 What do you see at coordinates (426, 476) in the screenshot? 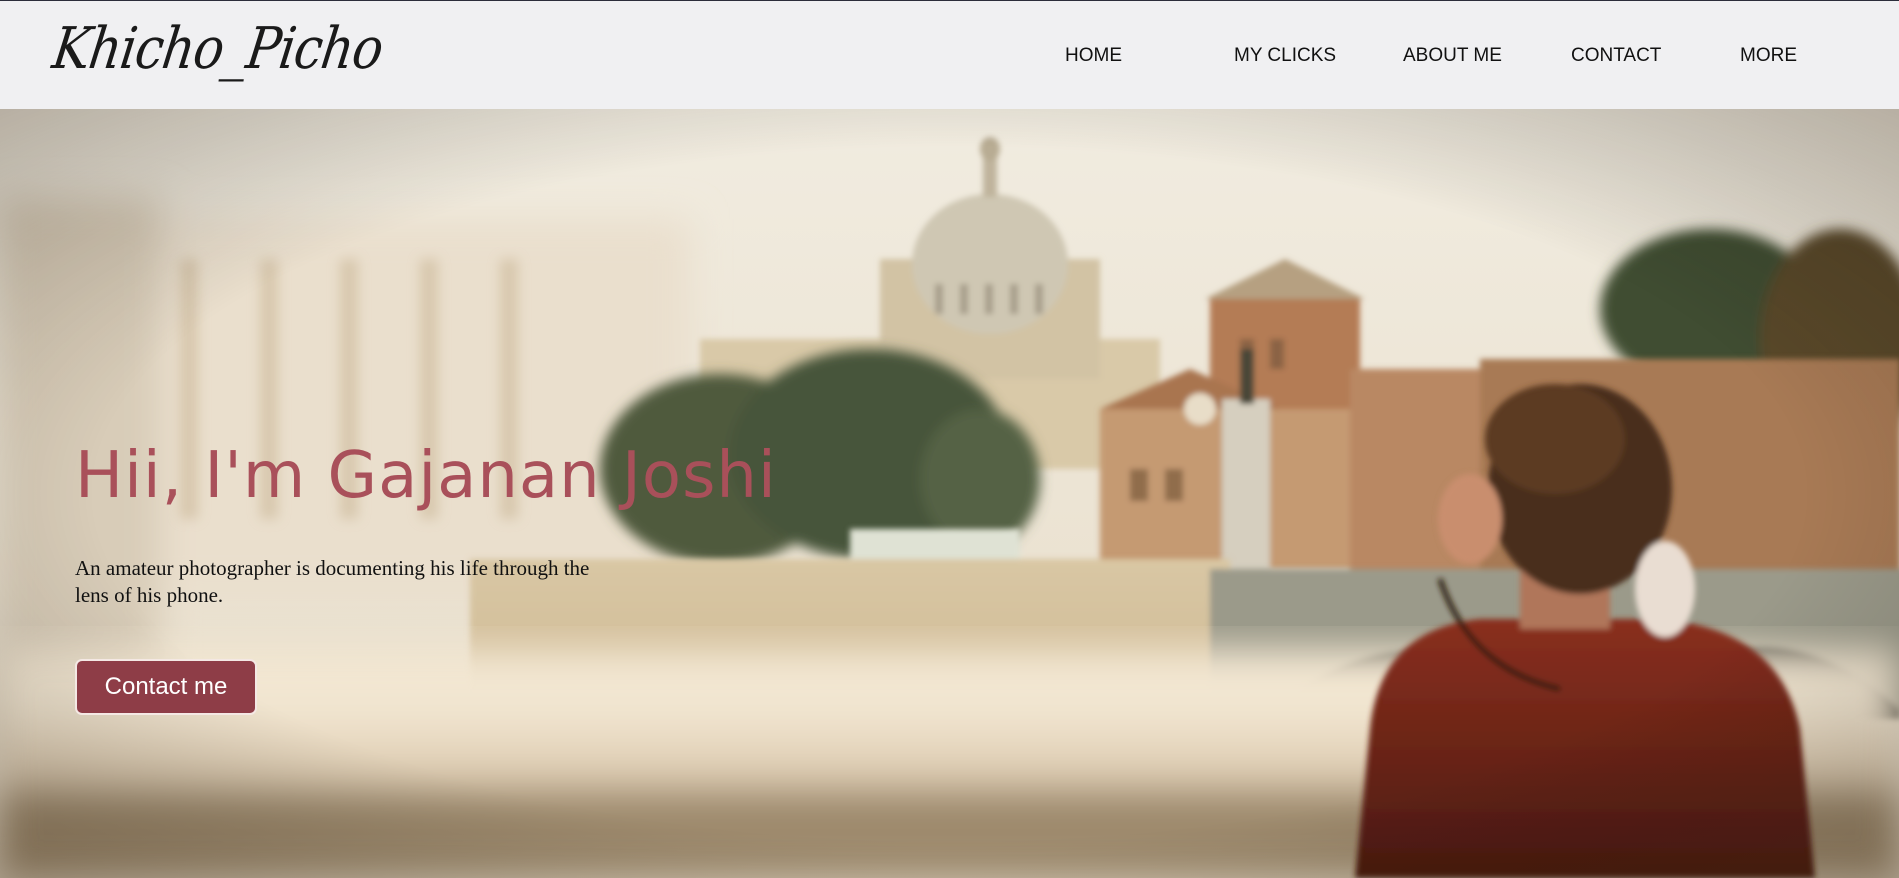
I see `hero-title: Hii, I'm Gajanan Joshi` at bounding box center [426, 476].